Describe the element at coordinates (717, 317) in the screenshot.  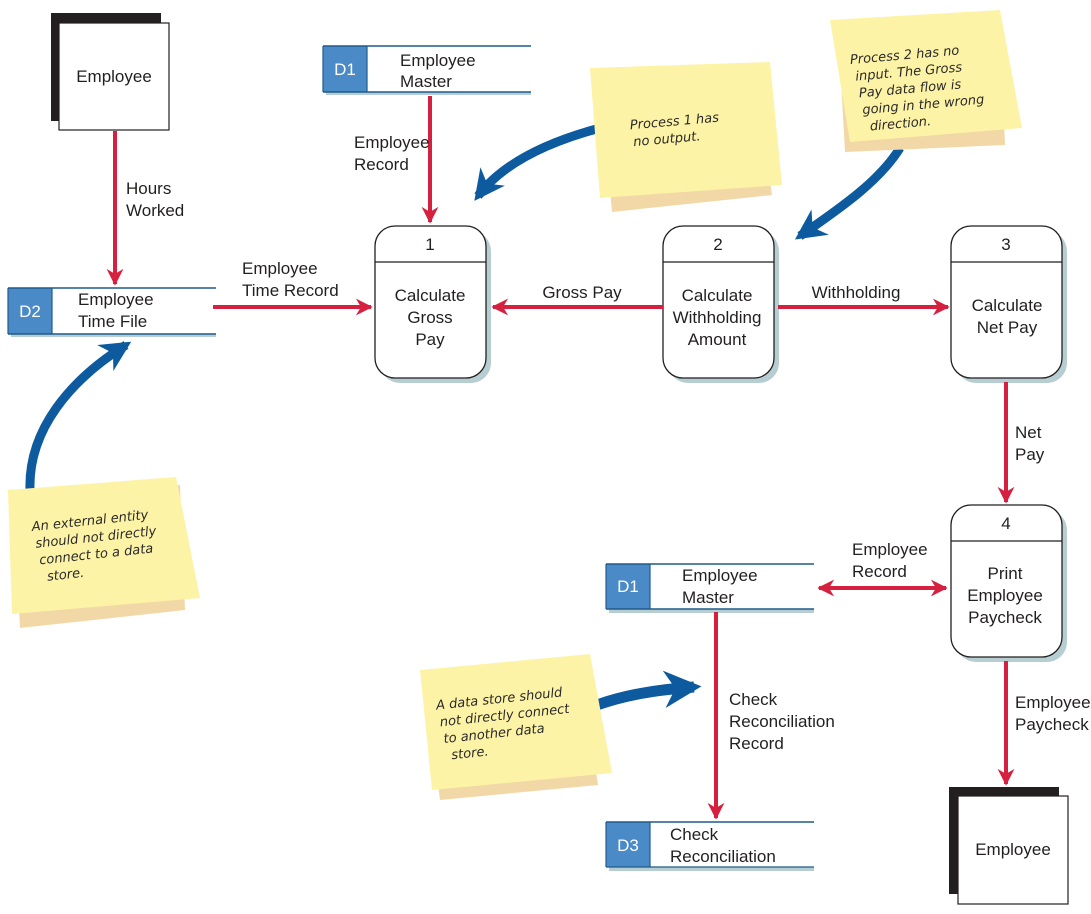
I see `process-name-line2: Withholding` at that location.